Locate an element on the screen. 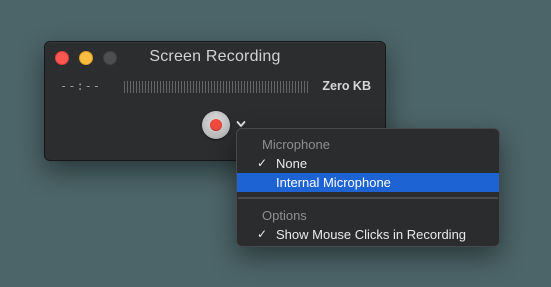  file-size: Zero KB is located at coordinates (346, 86).